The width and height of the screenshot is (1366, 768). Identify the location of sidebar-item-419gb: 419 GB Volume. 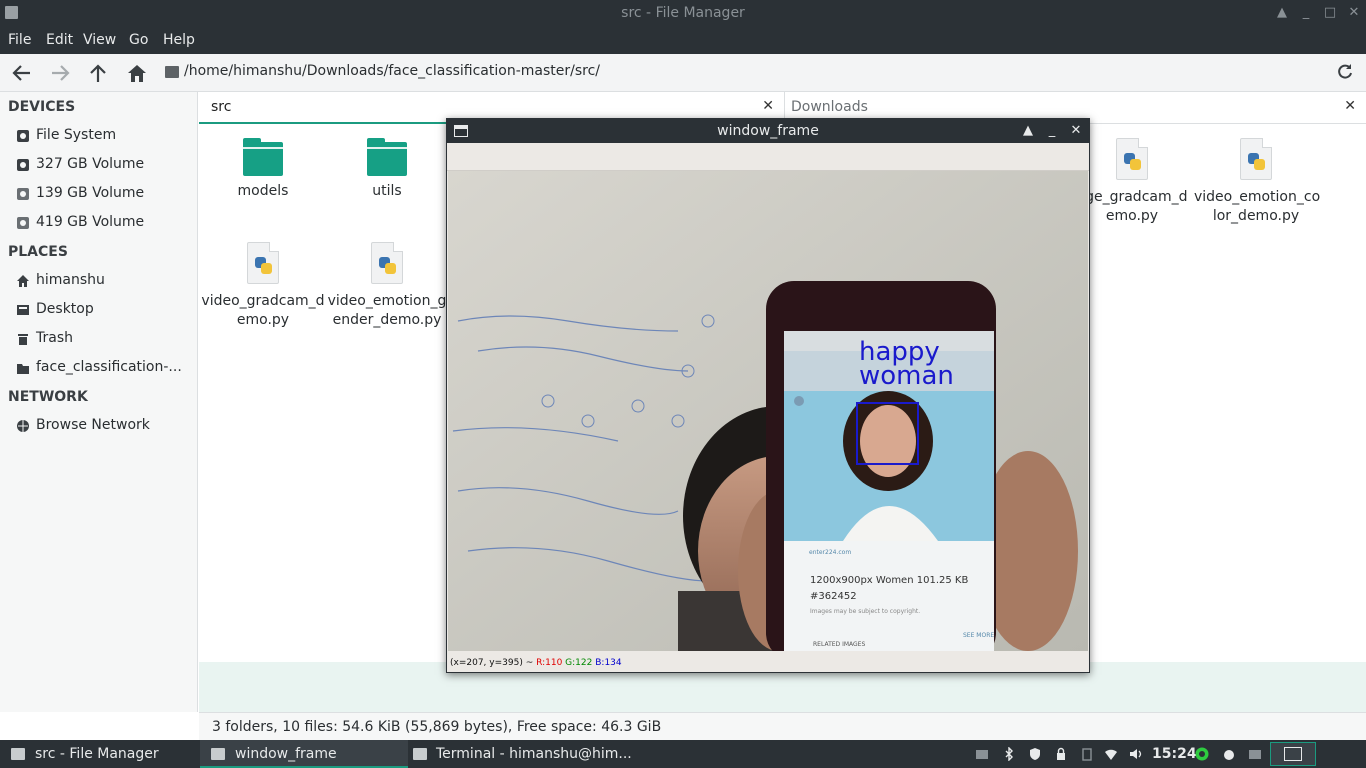
(105, 223).